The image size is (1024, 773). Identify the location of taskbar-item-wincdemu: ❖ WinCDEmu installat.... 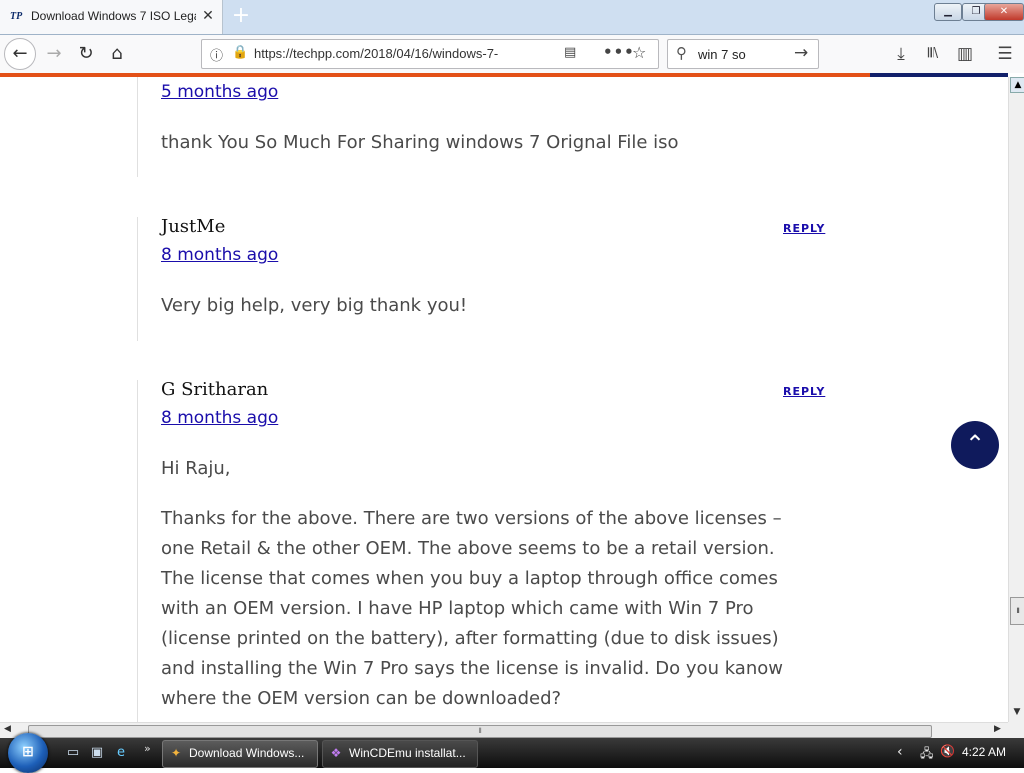
(400, 754).